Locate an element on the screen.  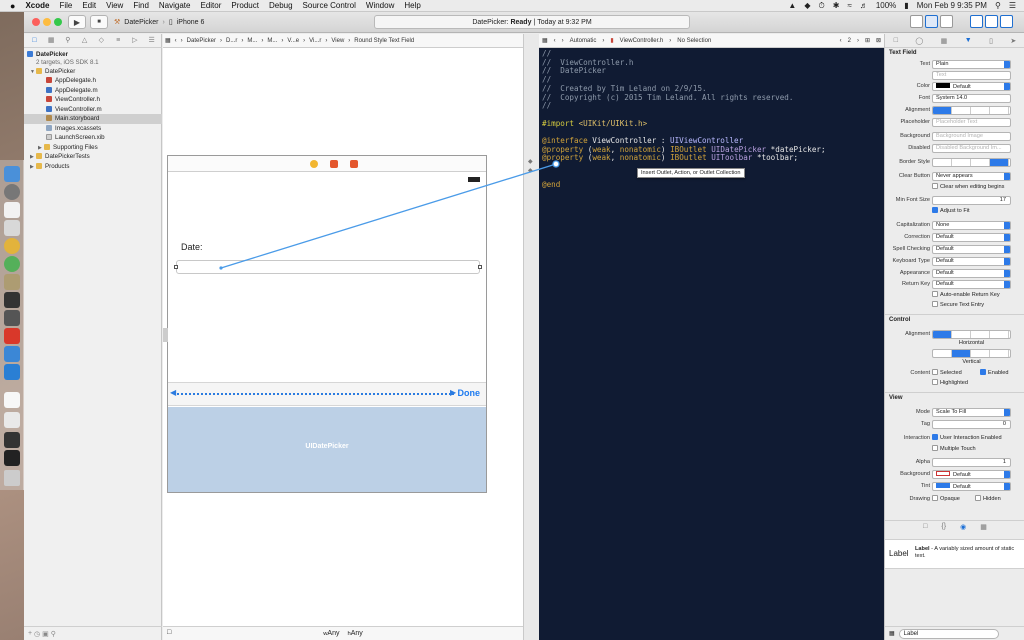
forward-icon: › is located at coordinates (563, 41).